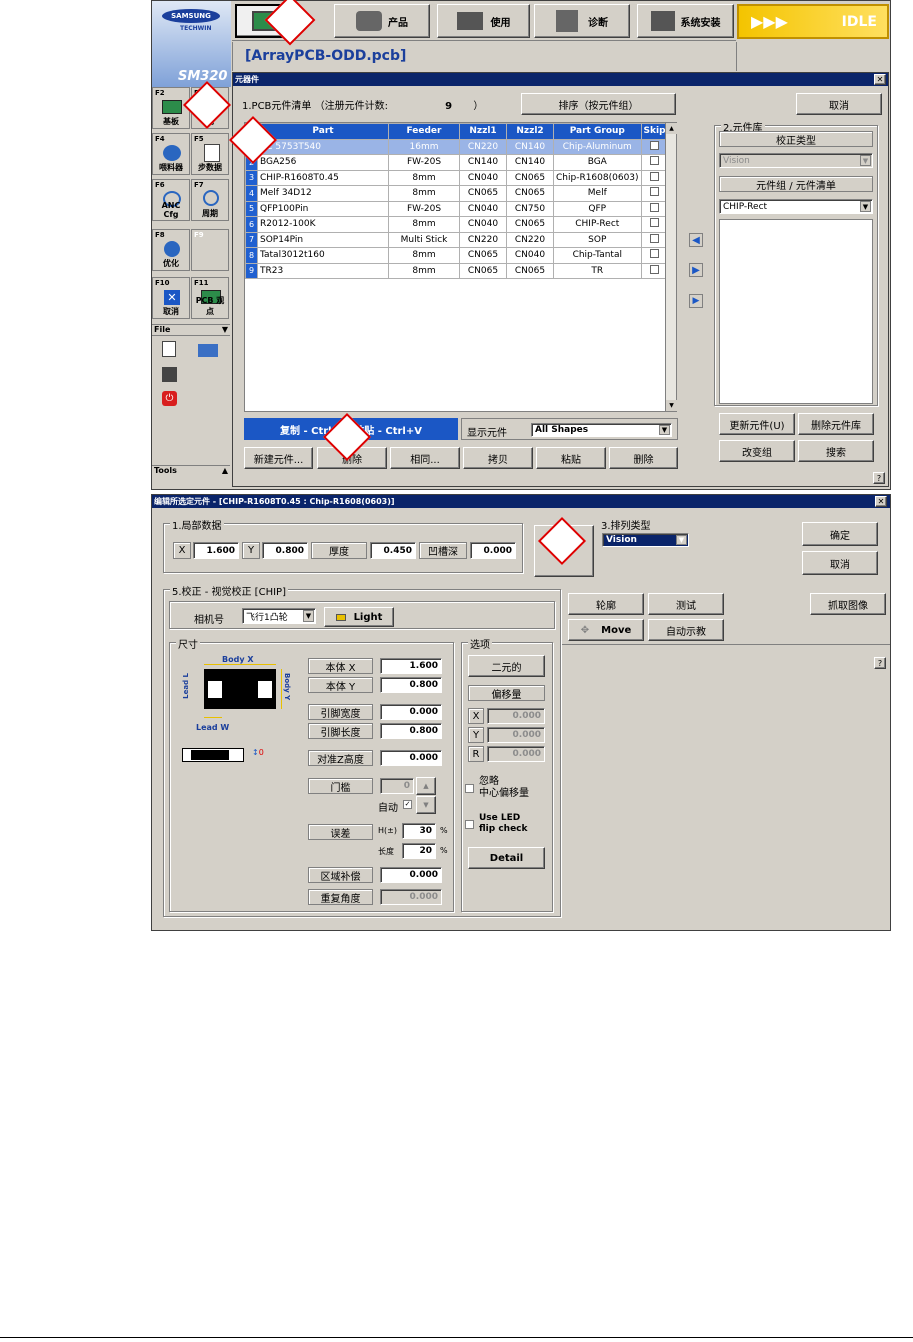 The image size is (913, 1342). What do you see at coordinates (382, 21) in the screenshot?
I see `menu-products-button: 产品` at bounding box center [382, 21].